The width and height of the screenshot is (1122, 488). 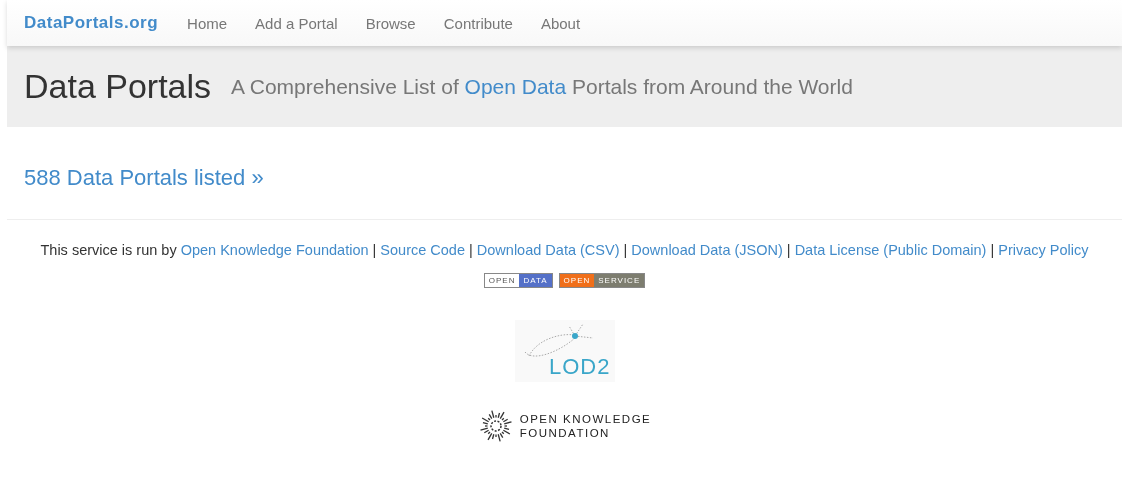 What do you see at coordinates (1043, 250) in the screenshot?
I see `footer-link: Privacy Policy` at bounding box center [1043, 250].